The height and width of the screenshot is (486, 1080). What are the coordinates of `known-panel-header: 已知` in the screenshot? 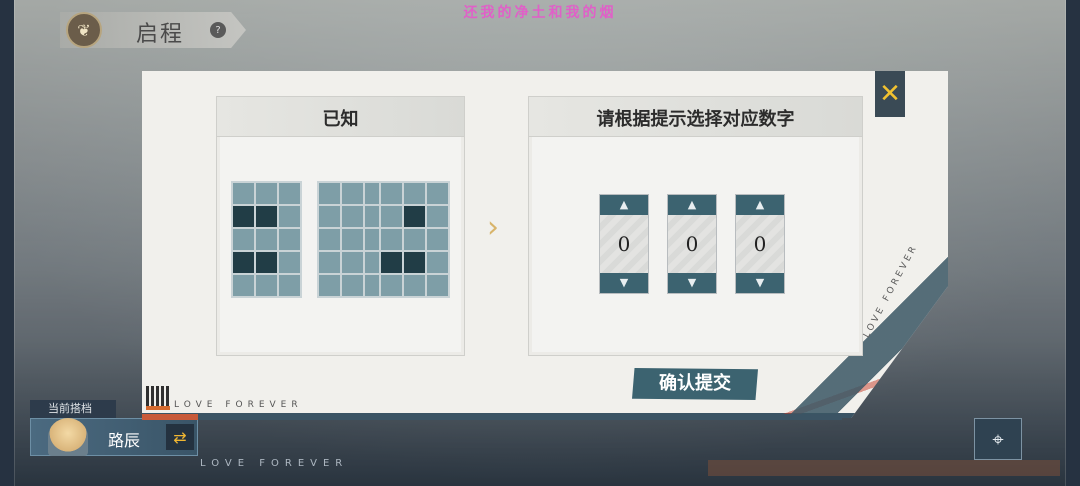 It's located at (340, 117).